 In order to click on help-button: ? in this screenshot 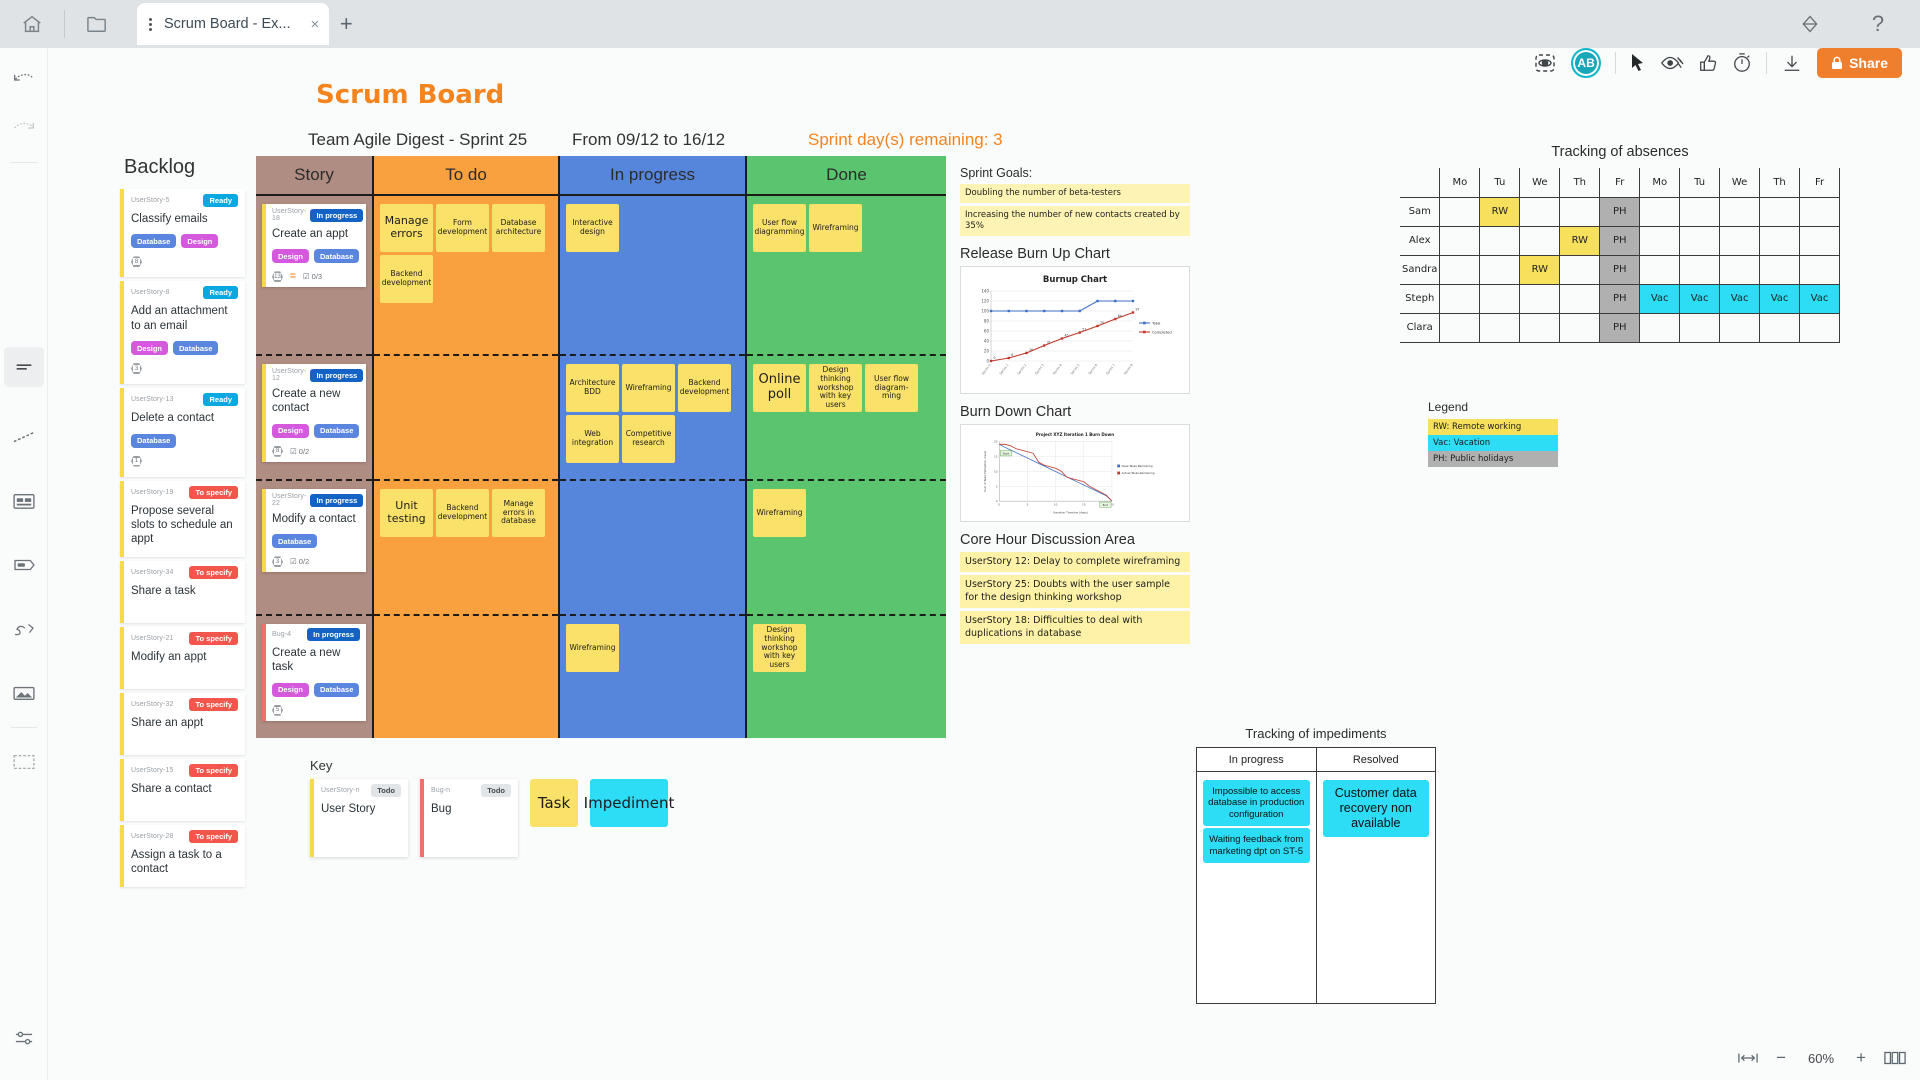, I will do `click(1878, 24)`.